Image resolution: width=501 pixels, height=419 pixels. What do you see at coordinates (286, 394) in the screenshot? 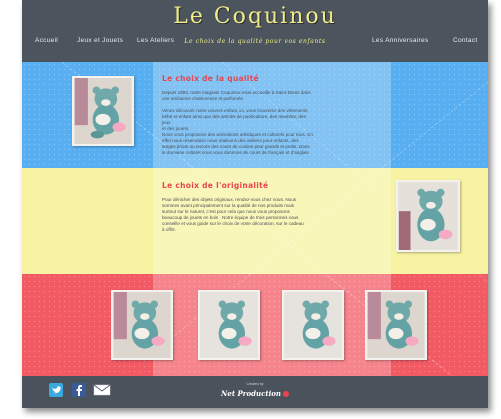
I see `credit-logo-dot` at bounding box center [286, 394].